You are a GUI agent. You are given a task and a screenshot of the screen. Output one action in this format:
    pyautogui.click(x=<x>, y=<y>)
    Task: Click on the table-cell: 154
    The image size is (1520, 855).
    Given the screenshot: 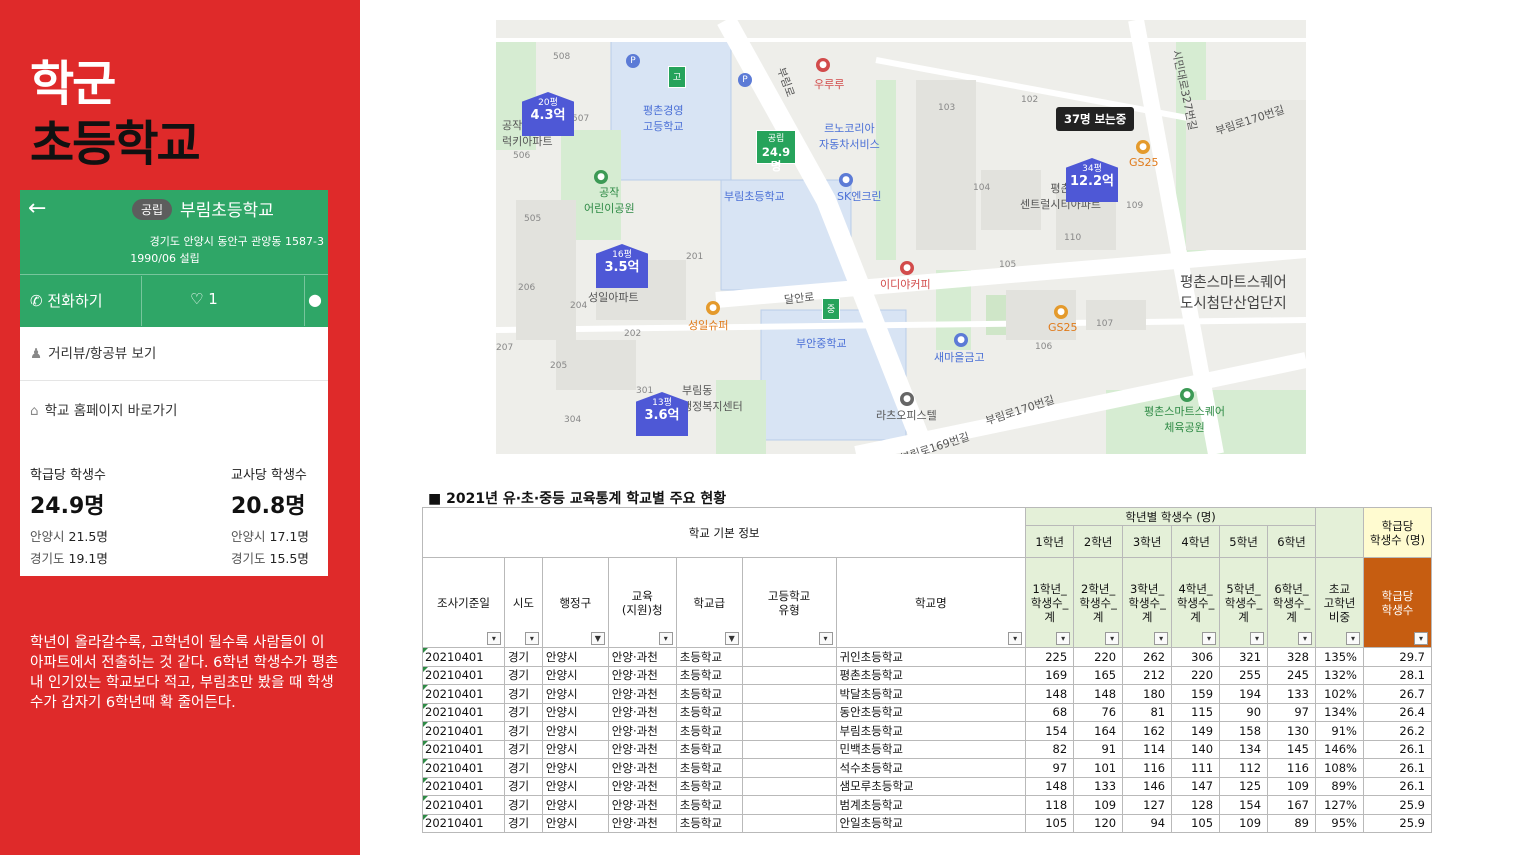 What is the action you would take?
    pyautogui.click(x=1244, y=805)
    